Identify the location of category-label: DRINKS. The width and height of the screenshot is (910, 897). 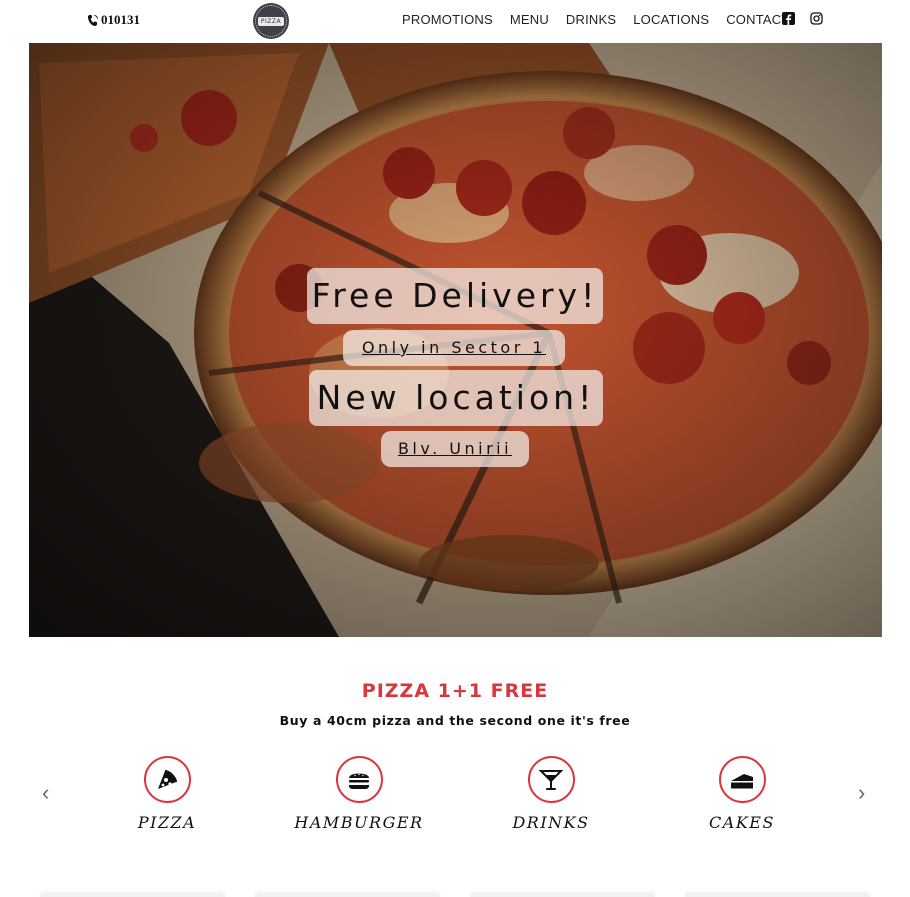
(551, 822).